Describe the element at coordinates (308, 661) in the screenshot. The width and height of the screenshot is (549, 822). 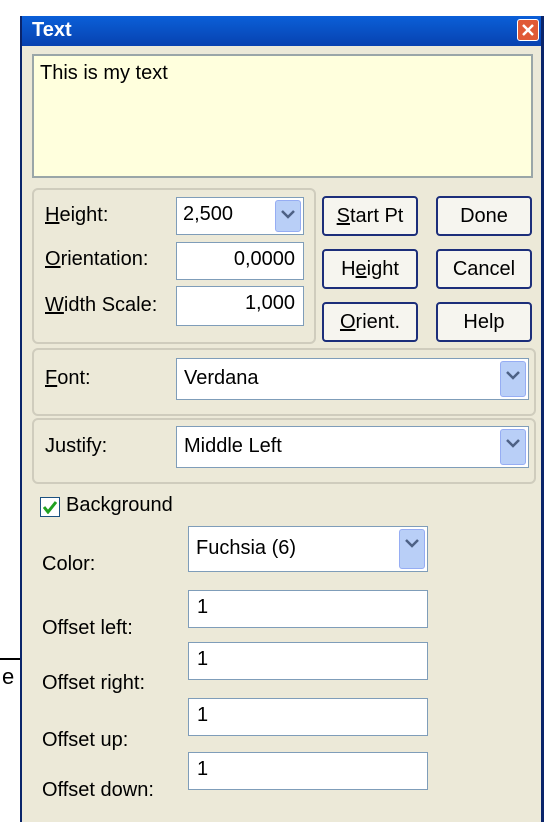
I see `offset-right-field: 1` at that location.